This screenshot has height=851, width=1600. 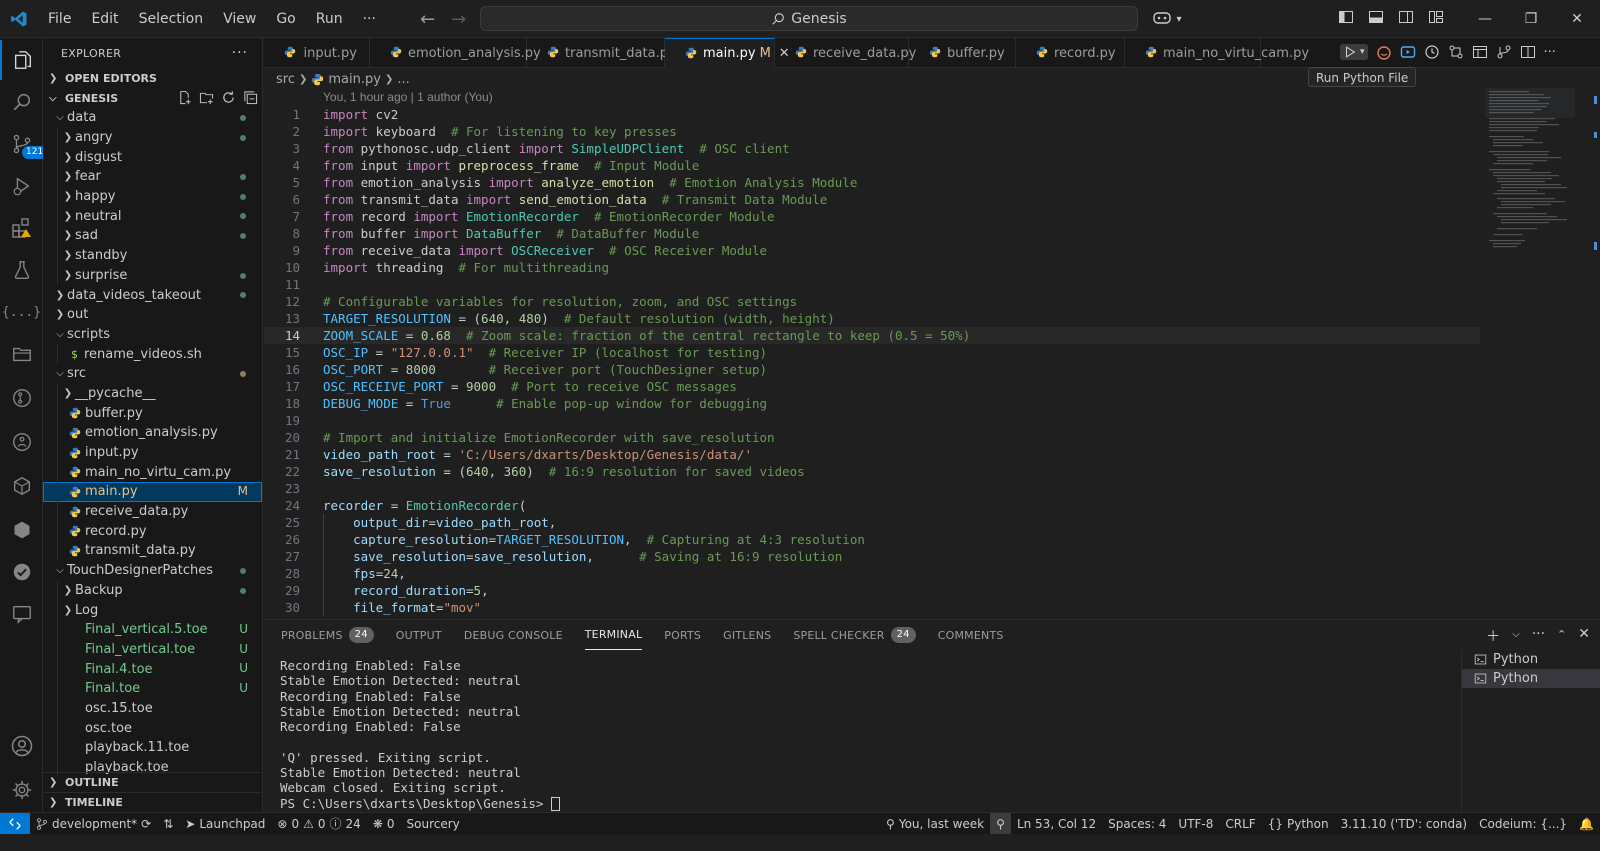 I want to click on tree-item: ❯ disgust, so click(x=152, y=157).